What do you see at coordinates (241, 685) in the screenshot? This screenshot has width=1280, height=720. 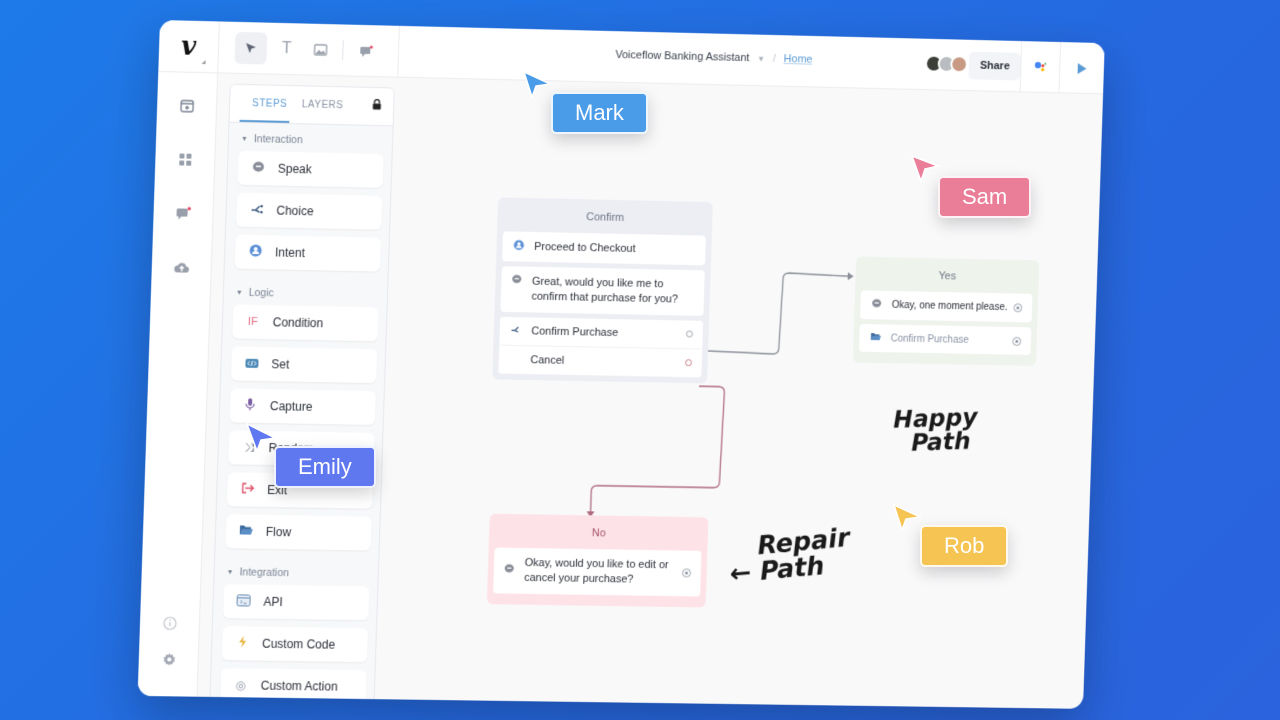 I see `target-icon: ◎` at bounding box center [241, 685].